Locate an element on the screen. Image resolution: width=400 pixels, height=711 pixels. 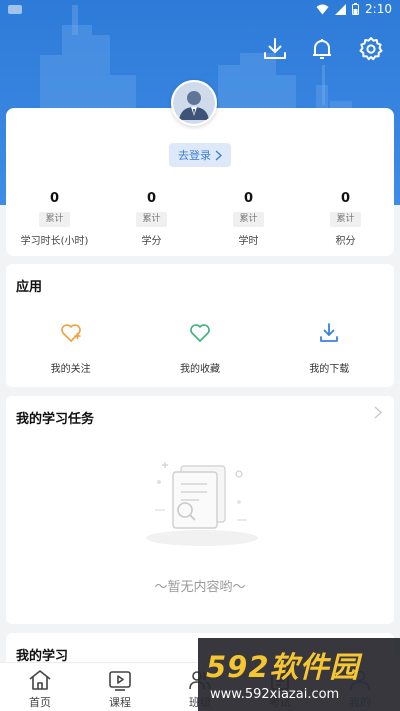
status-time: 2:10 is located at coordinates (378, 9).